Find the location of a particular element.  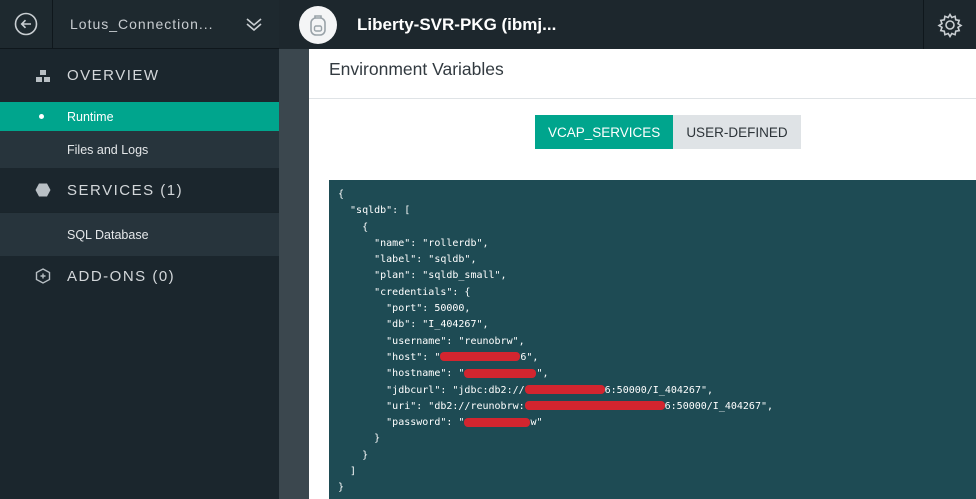

overview-subitems: Runtime Files and Logs is located at coordinates (139, 135).